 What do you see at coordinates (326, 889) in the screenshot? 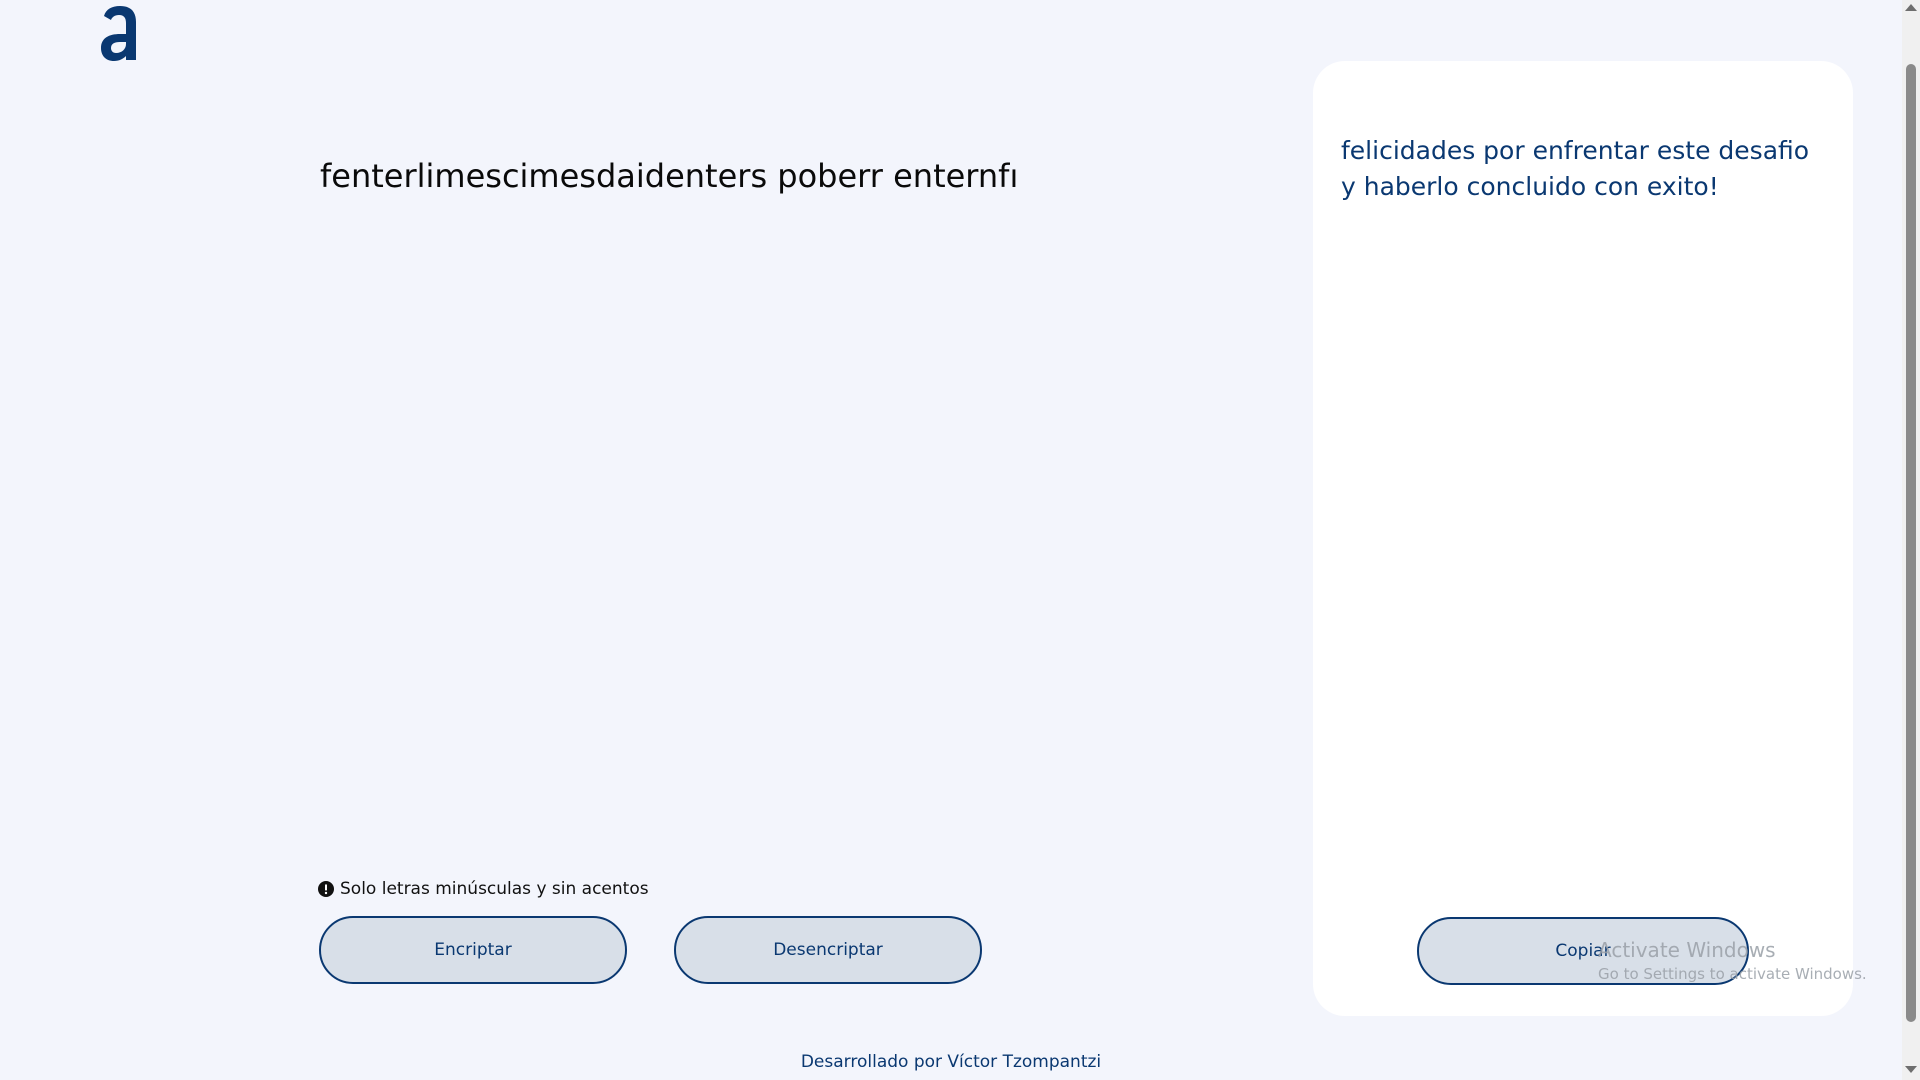
I see `exclamation-circle-icon` at bounding box center [326, 889].